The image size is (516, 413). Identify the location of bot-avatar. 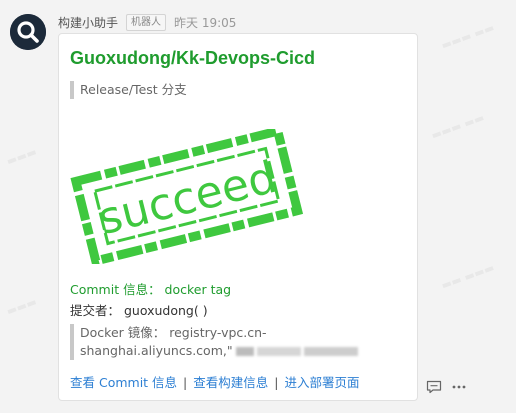
(28, 32).